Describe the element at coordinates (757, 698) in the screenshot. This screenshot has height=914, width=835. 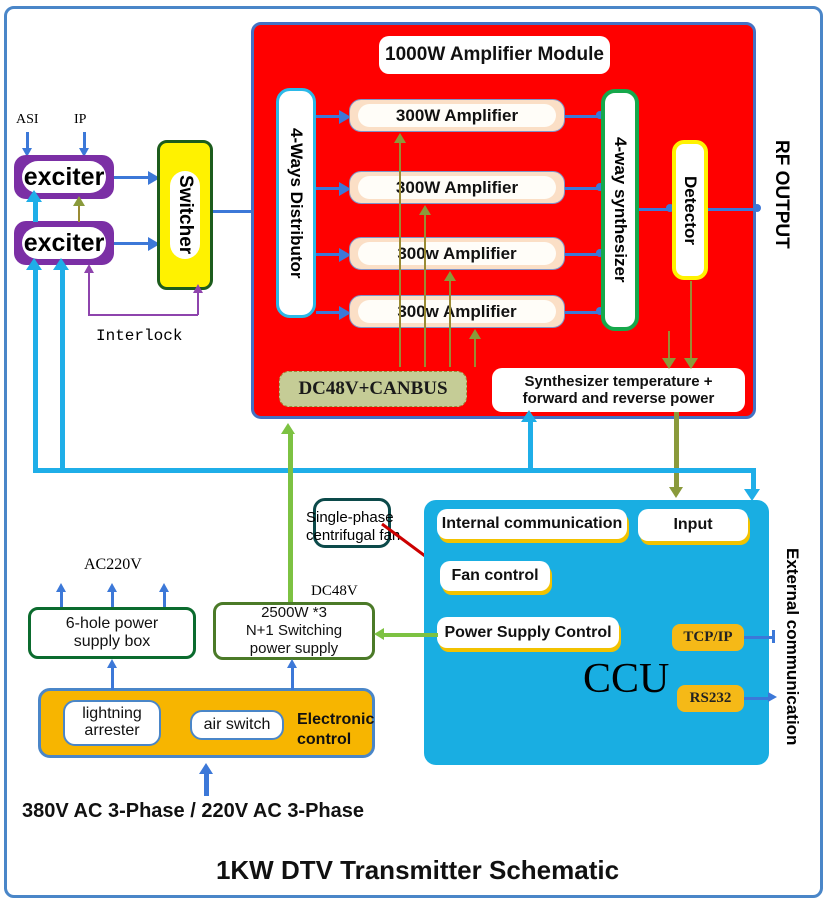
I see `rs232-external-line` at that location.